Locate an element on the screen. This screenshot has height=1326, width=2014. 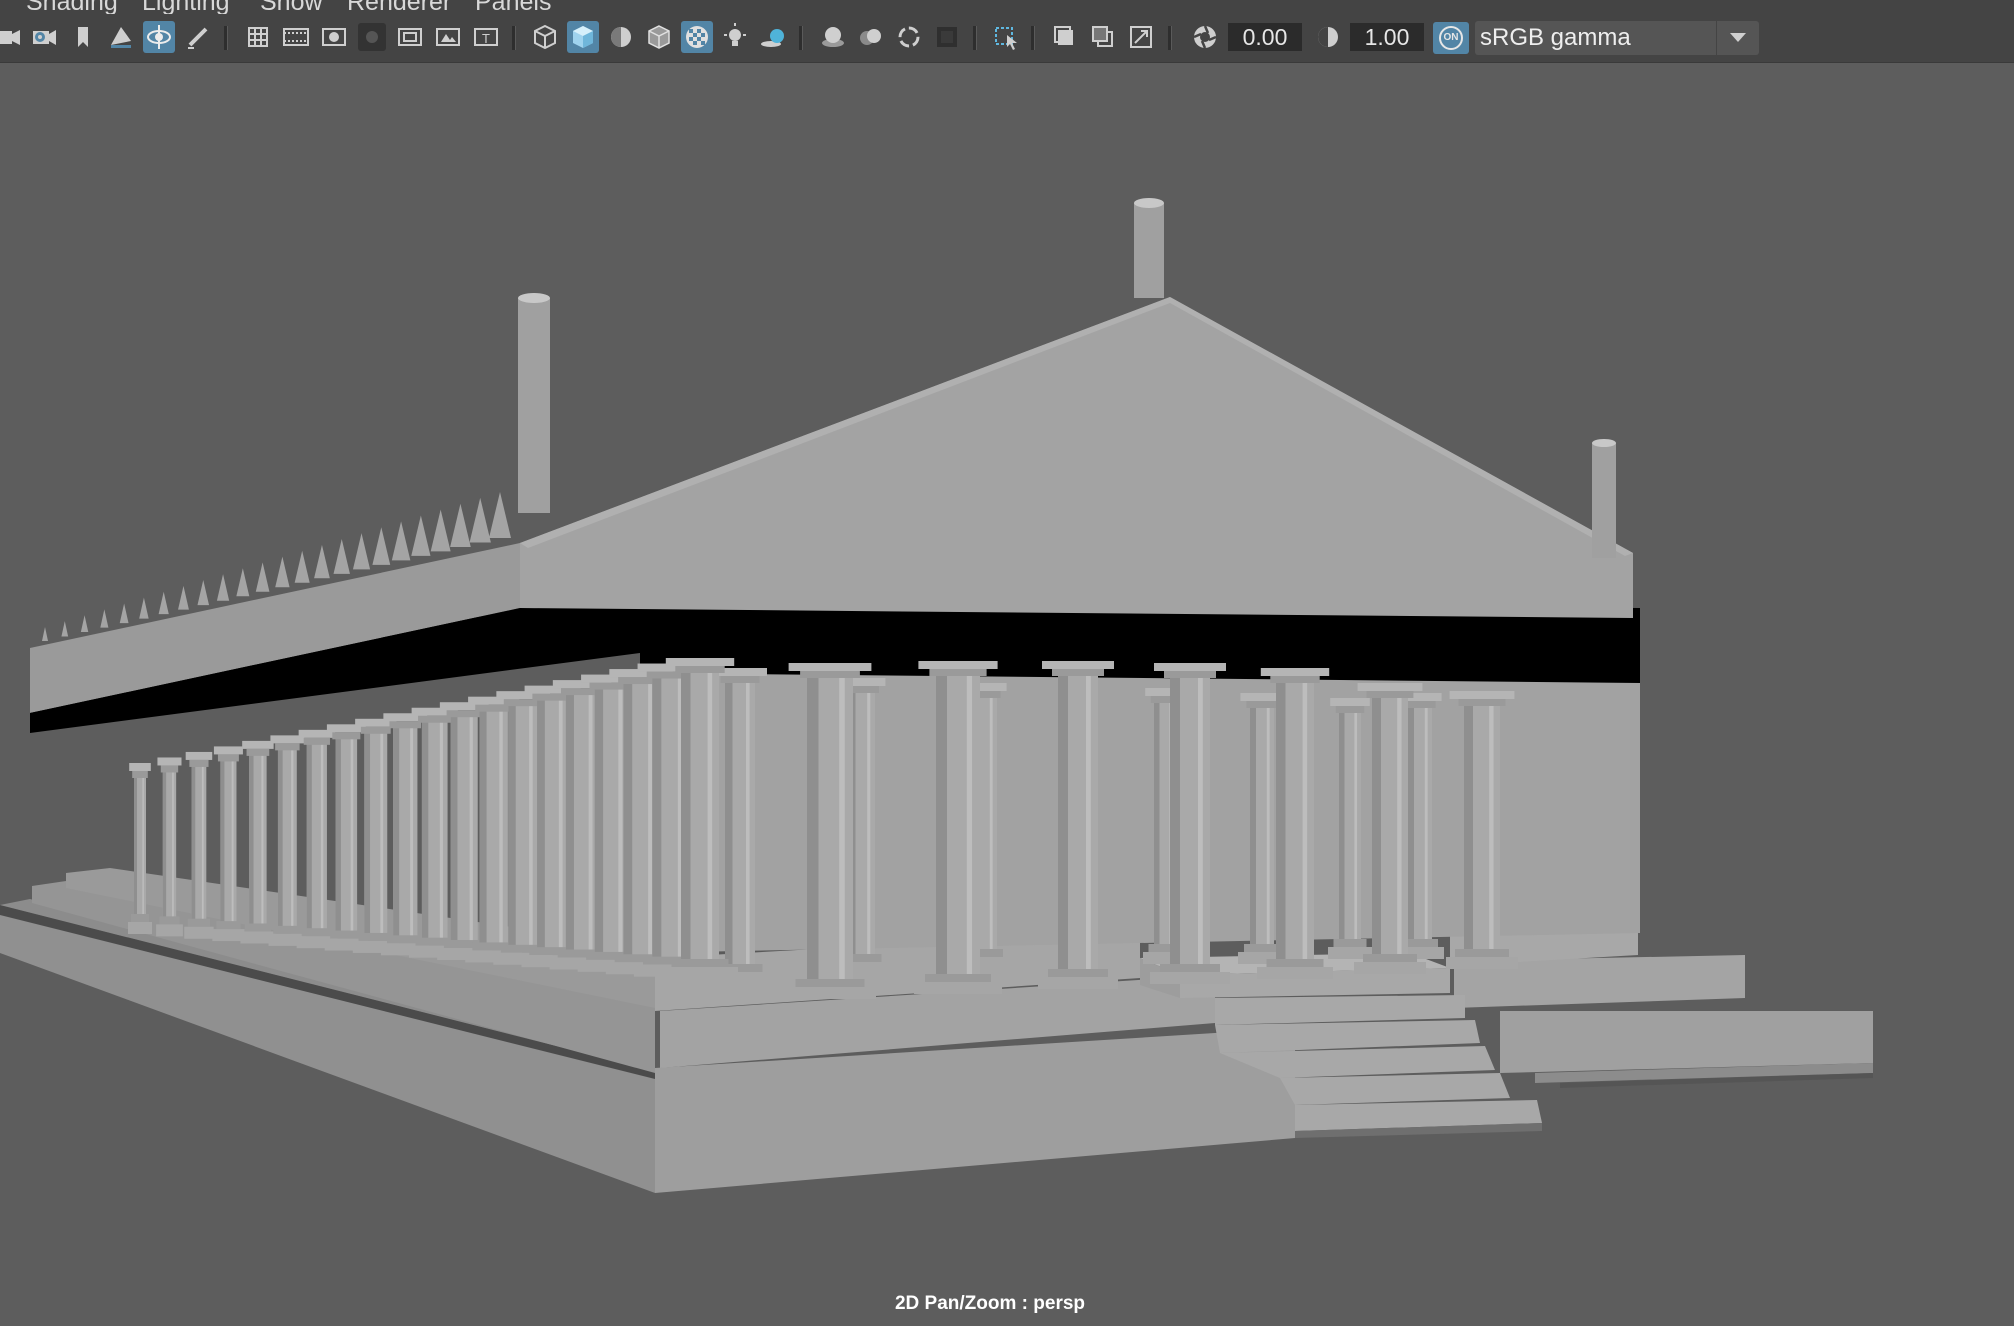
select-camera-icon is located at coordinates (12, 37).